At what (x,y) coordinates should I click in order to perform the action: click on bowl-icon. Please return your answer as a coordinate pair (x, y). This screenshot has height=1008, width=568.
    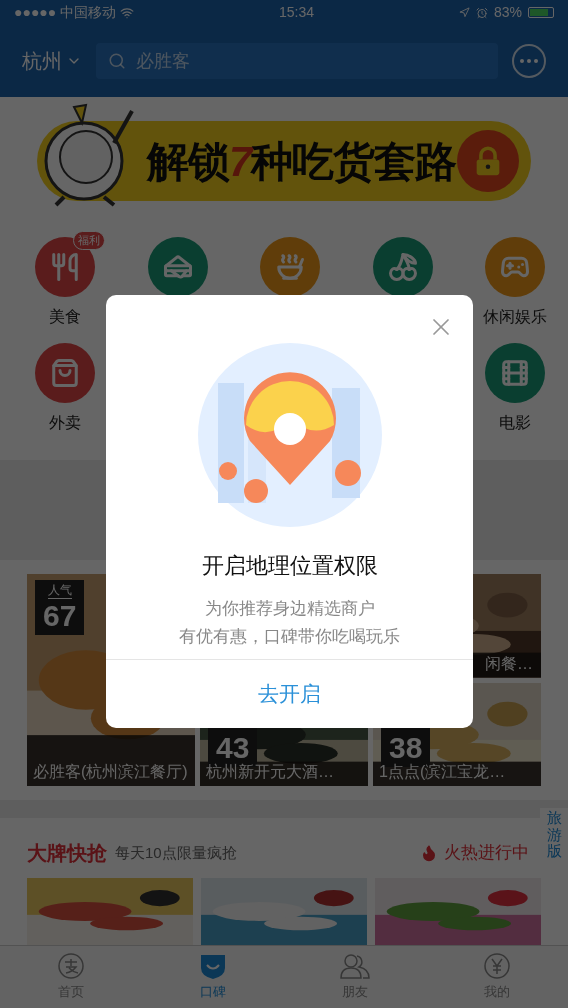
    Looking at the image, I should click on (290, 267).